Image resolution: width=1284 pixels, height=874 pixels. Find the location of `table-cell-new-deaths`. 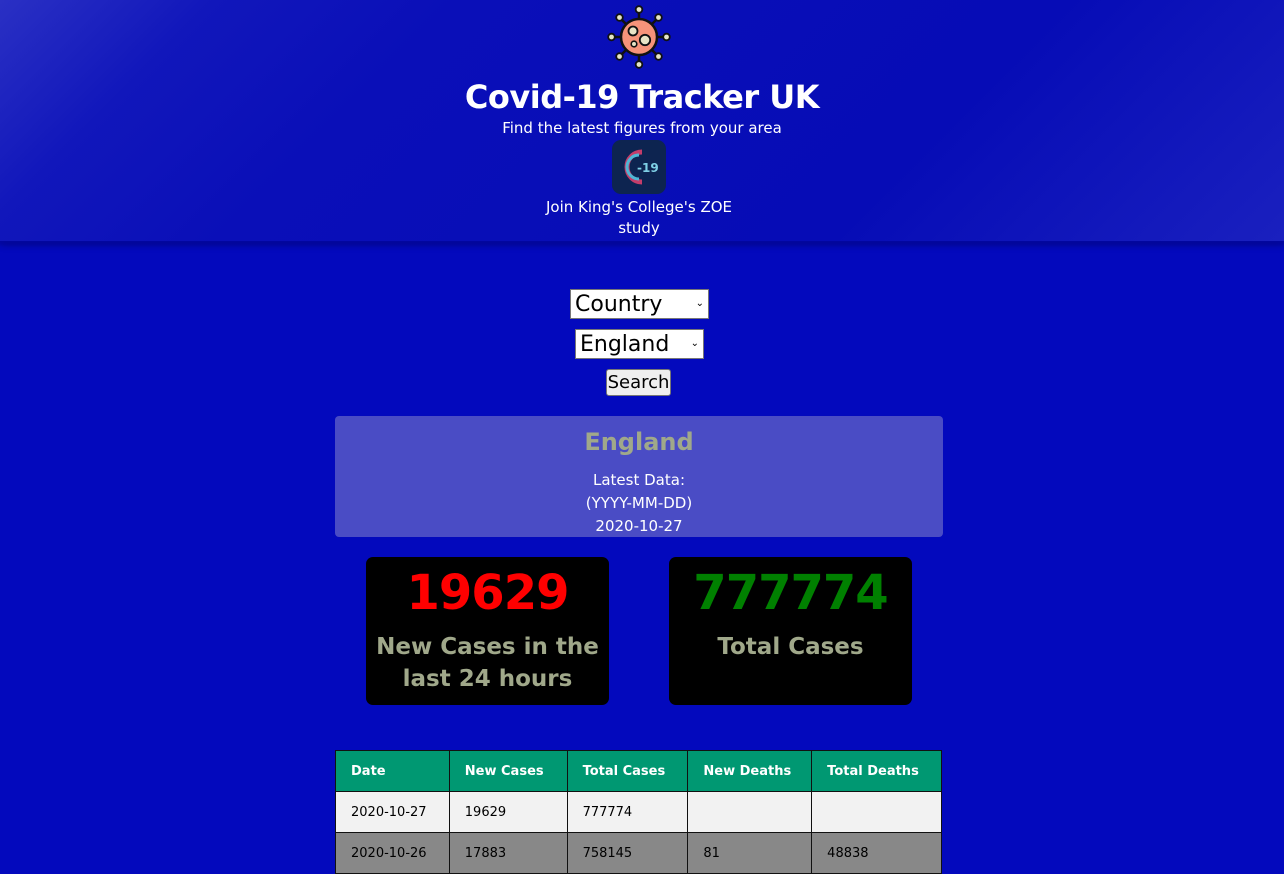

table-cell-new-deaths is located at coordinates (750, 812).